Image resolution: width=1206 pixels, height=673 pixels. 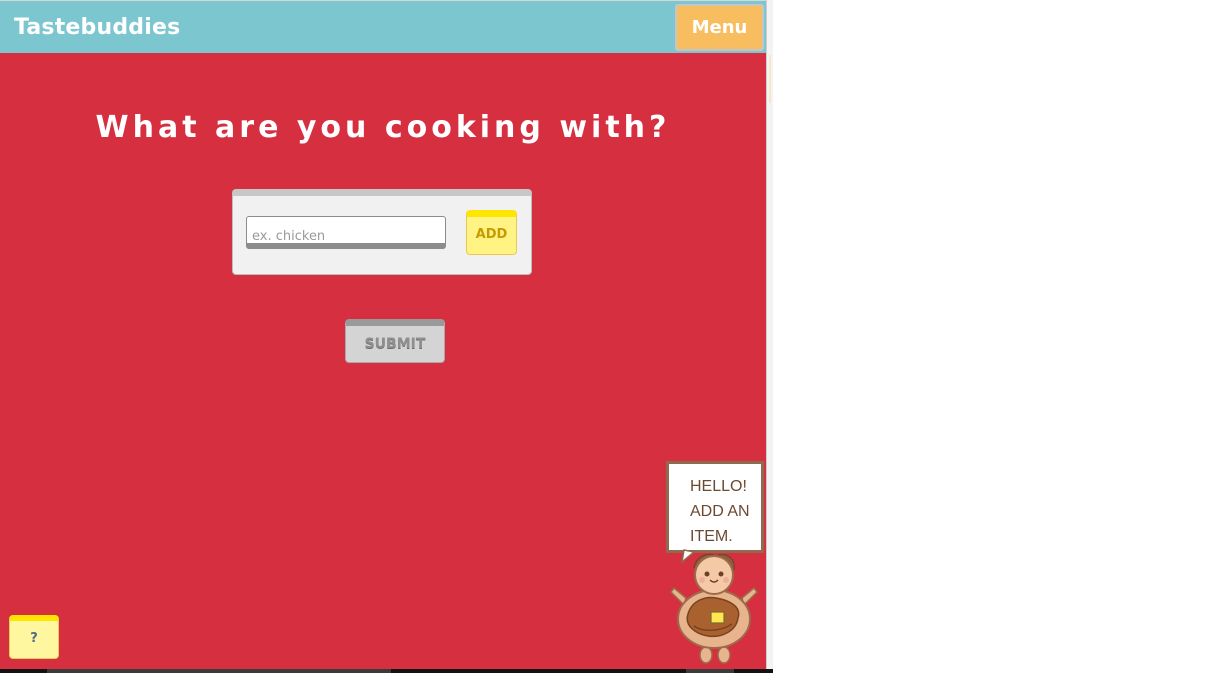 What do you see at coordinates (720, 511) in the screenshot?
I see `speech-line: ADD AN` at bounding box center [720, 511].